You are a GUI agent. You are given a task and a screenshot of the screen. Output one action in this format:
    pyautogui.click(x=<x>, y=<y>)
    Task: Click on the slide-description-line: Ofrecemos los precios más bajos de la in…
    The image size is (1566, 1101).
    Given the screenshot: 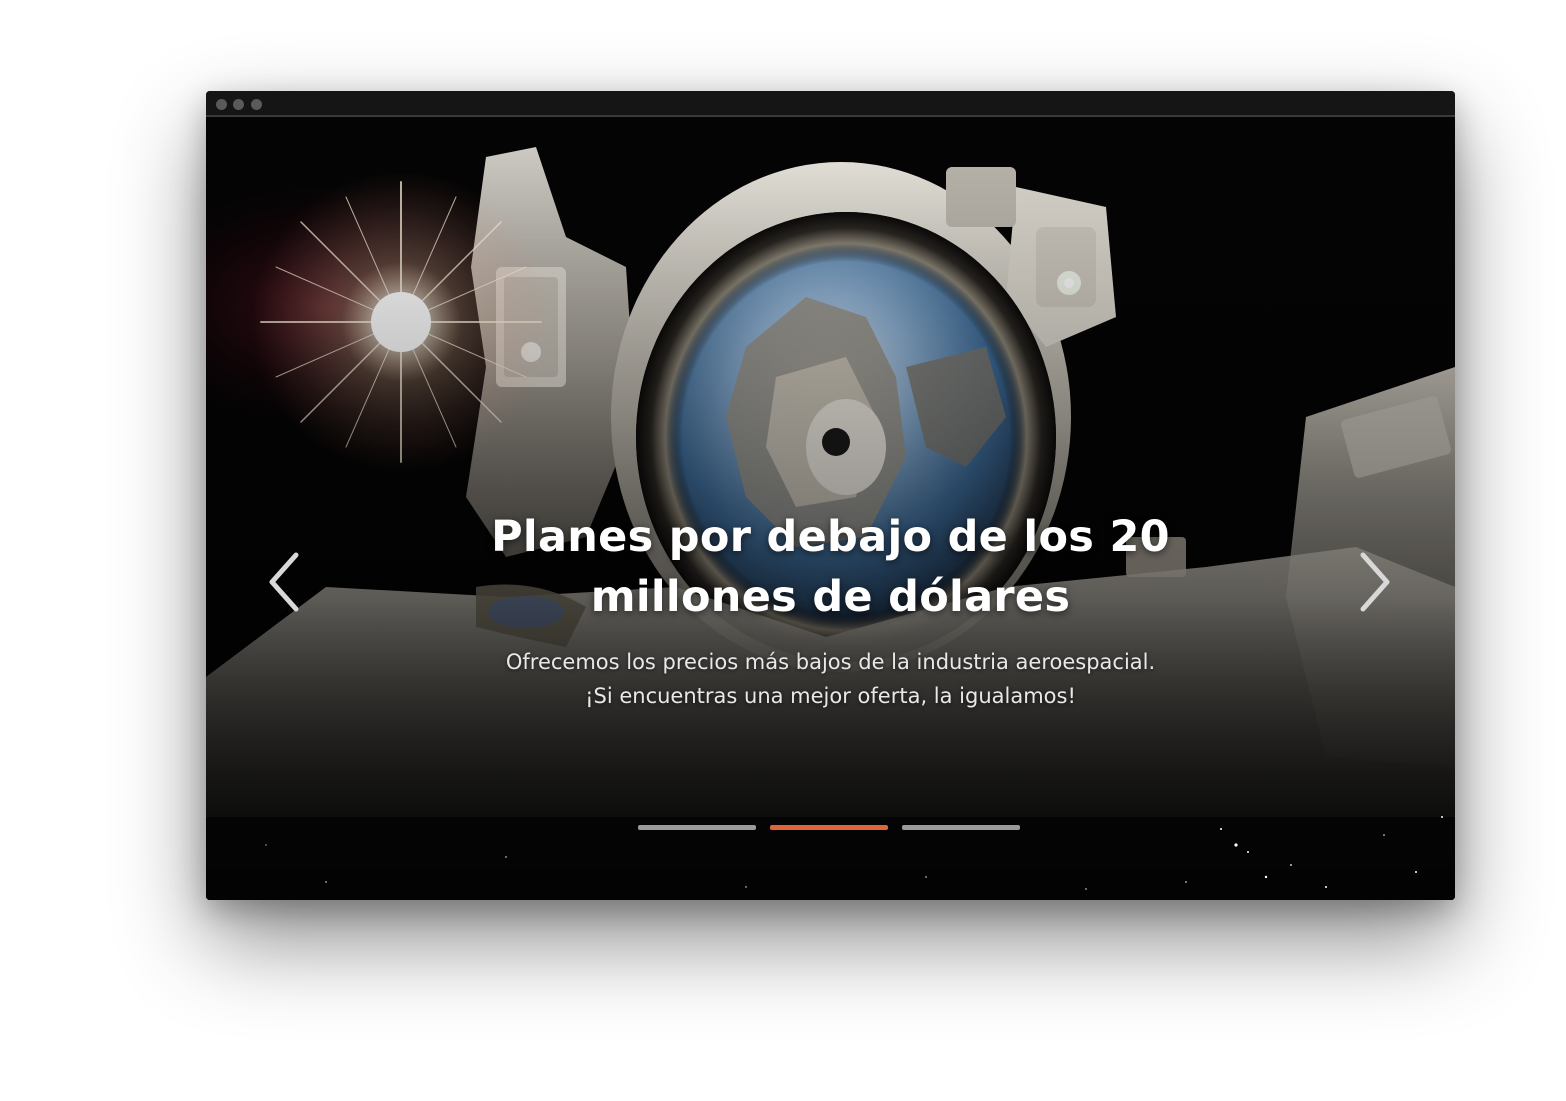 What is the action you would take?
    pyautogui.click(x=830, y=662)
    